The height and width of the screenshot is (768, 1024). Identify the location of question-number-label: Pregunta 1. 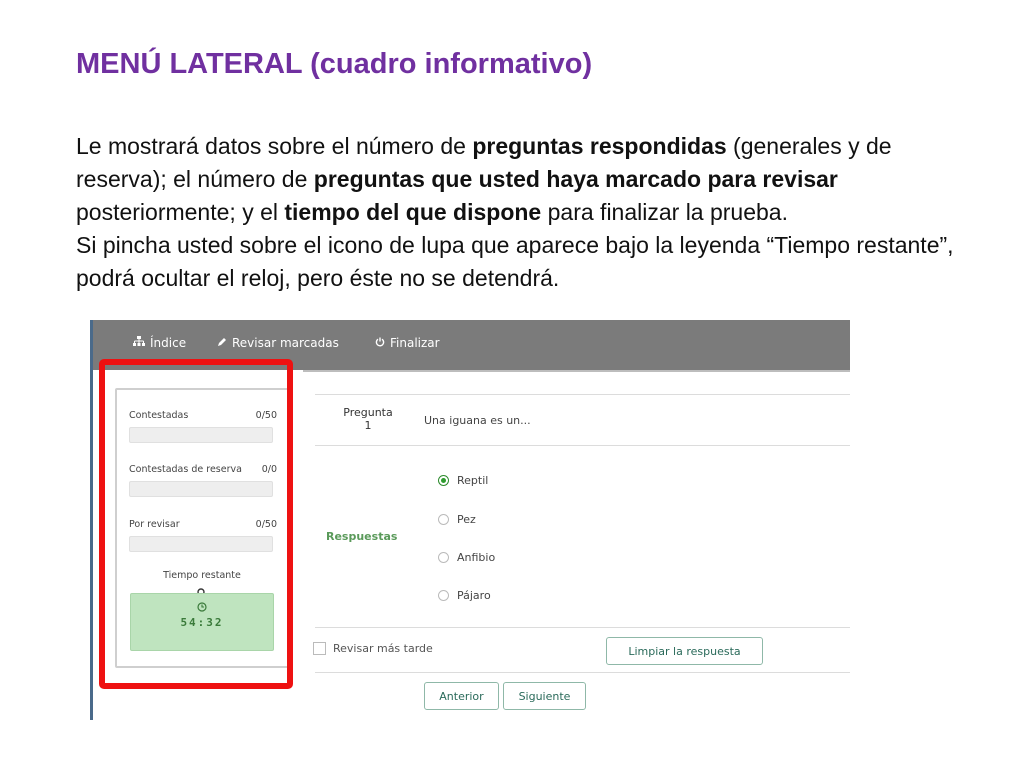
(368, 419).